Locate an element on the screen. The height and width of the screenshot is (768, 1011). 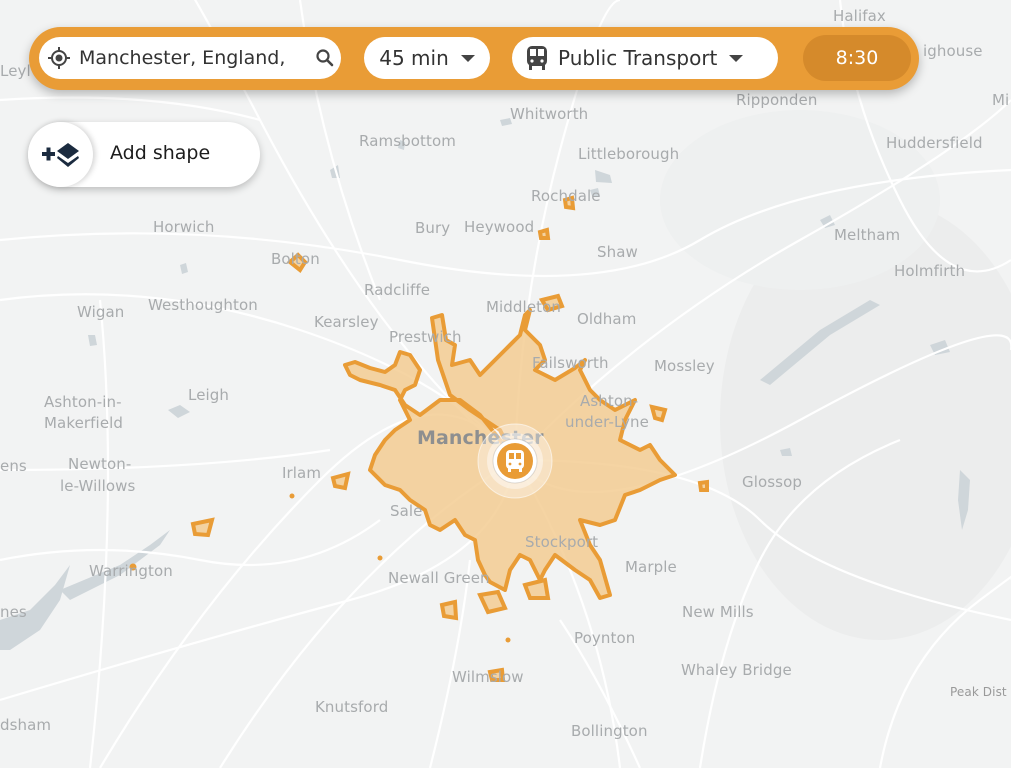
map-label: Knutsford is located at coordinates (352, 707).